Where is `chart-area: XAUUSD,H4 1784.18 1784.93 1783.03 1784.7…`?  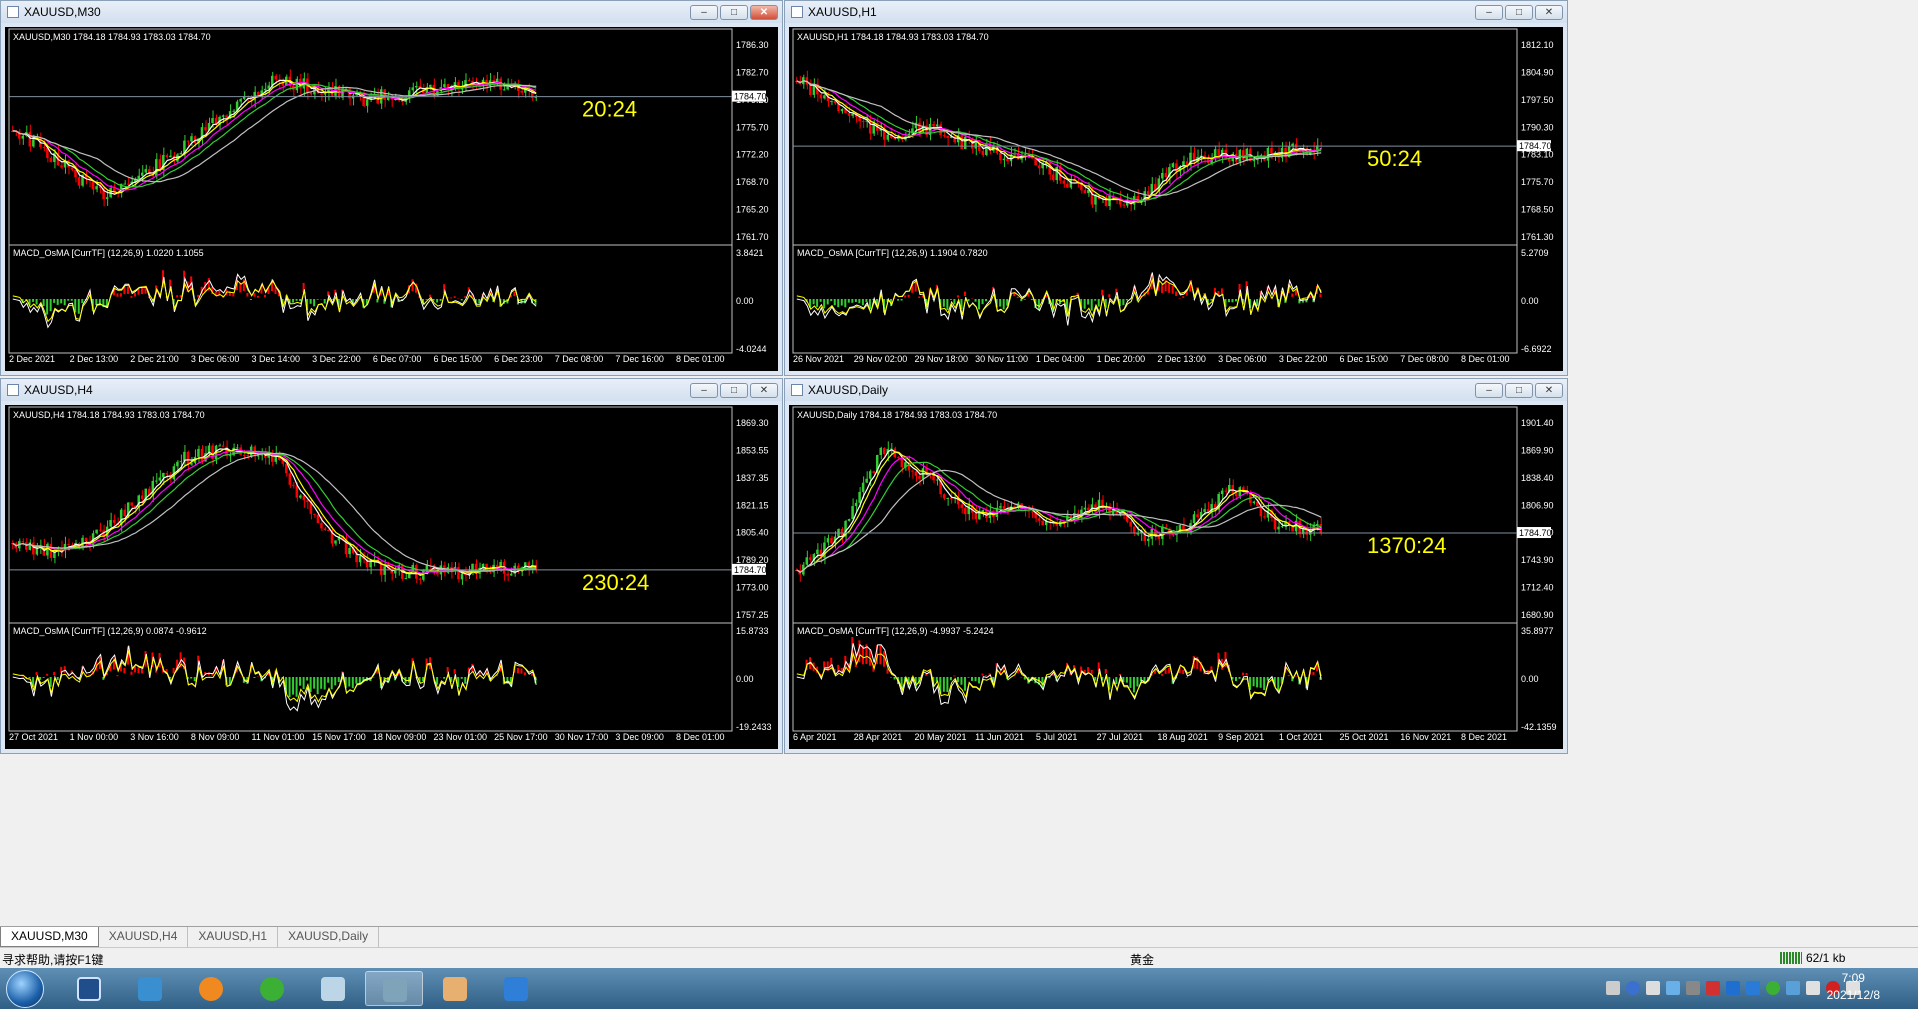
chart-area: XAUUSD,H4 1784.18 1784.93 1783.03 1784.7… is located at coordinates (391, 577).